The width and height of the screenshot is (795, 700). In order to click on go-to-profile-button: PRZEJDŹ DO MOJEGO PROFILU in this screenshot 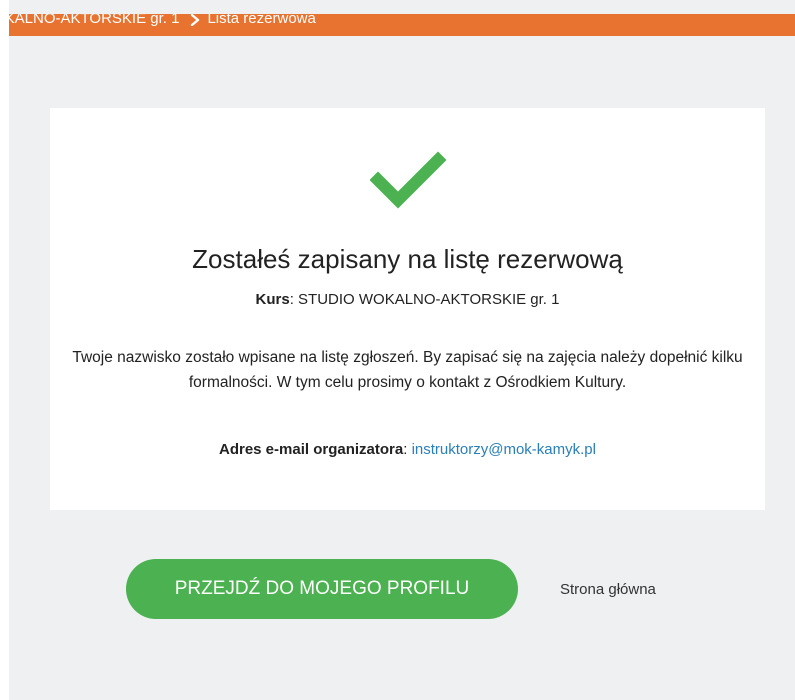, I will do `click(322, 589)`.